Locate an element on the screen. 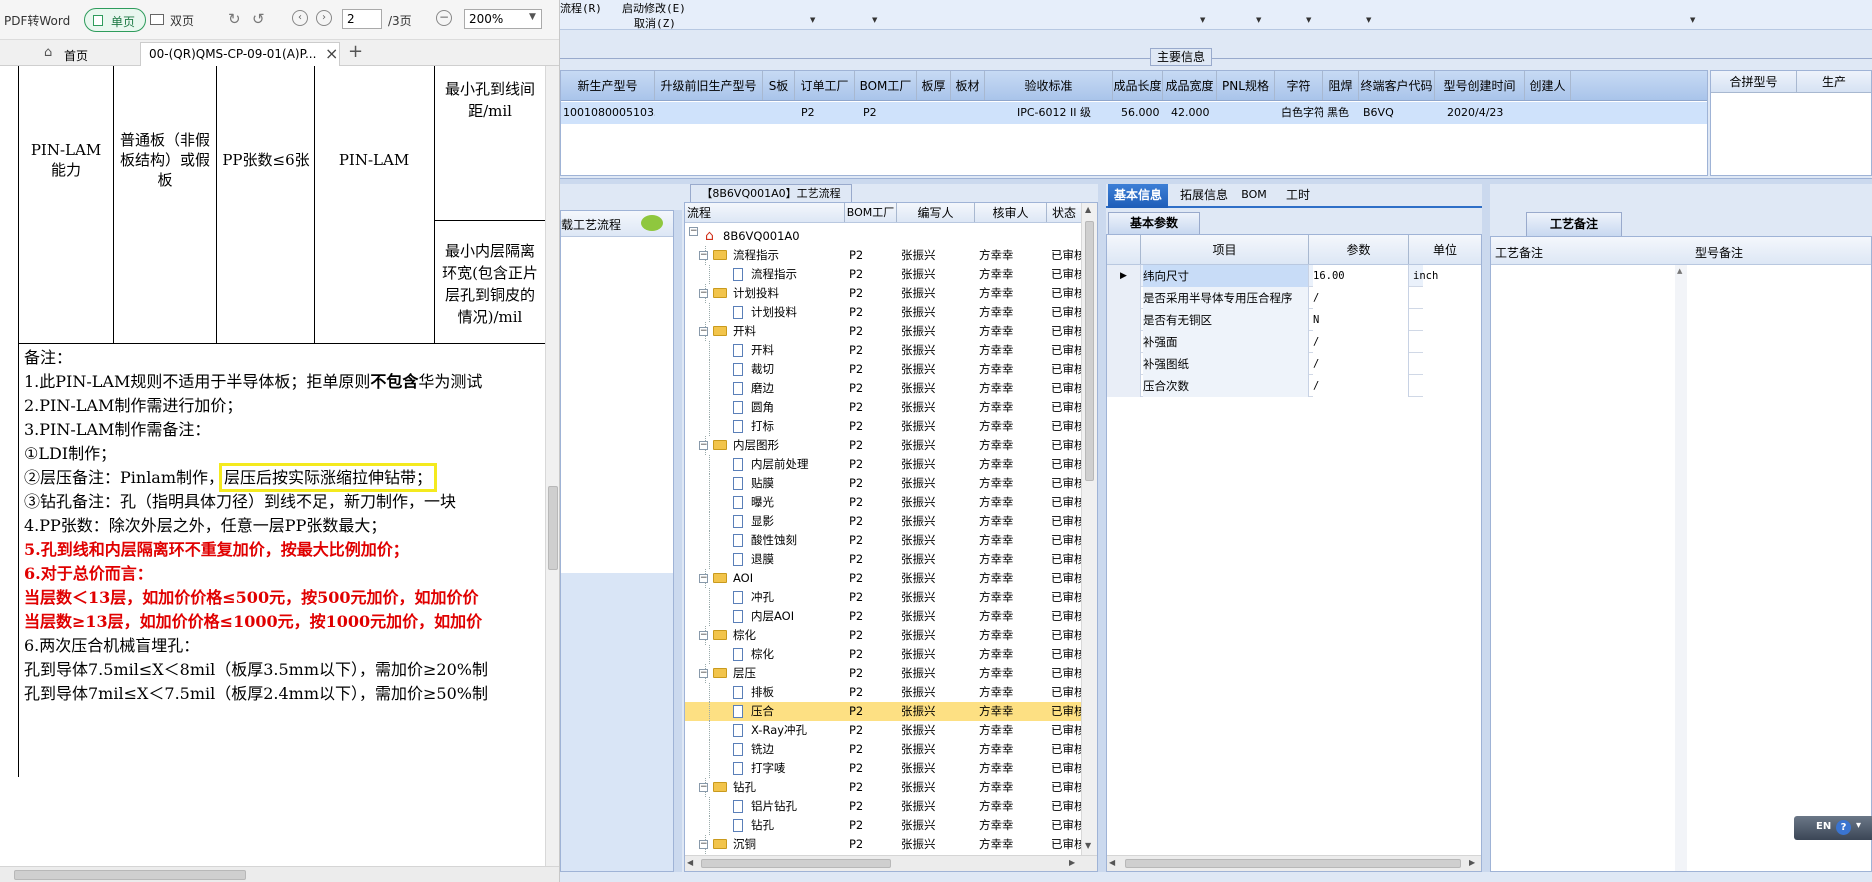  tree-row: 磨边 P2 张振兴 方幸幸 已审核 is located at coordinates (883, 388).